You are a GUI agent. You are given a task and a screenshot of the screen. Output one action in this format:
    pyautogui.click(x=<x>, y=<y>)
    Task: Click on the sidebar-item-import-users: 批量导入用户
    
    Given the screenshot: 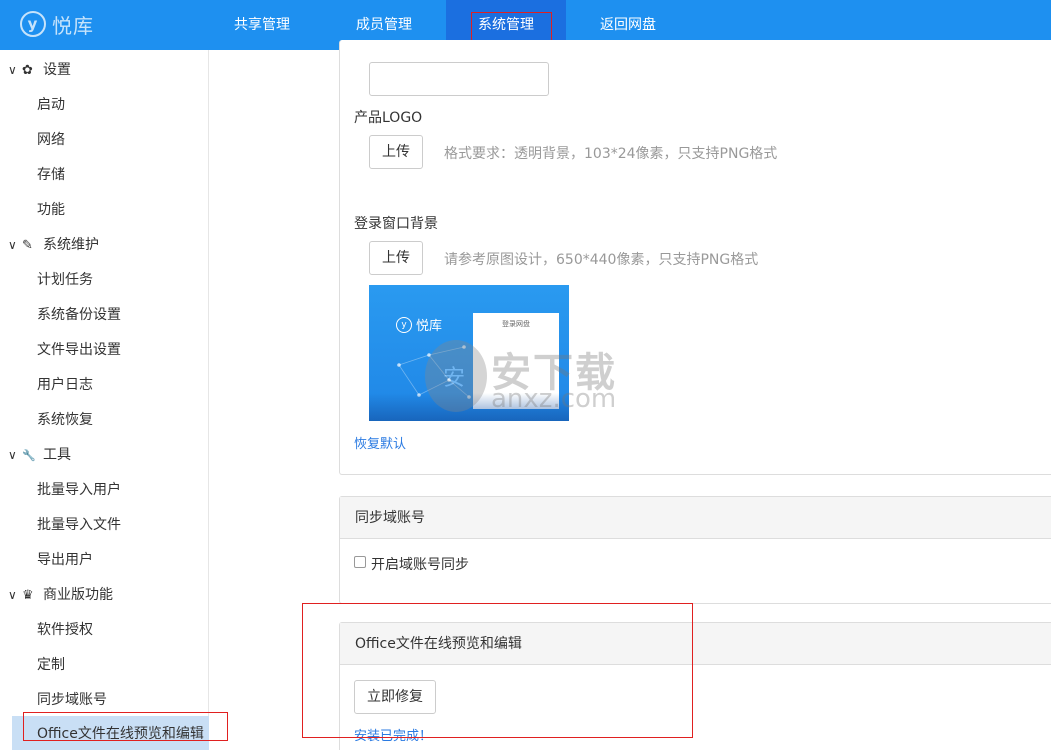 What is the action you would take?
    pyautogui.click(x=104, y=490)
    